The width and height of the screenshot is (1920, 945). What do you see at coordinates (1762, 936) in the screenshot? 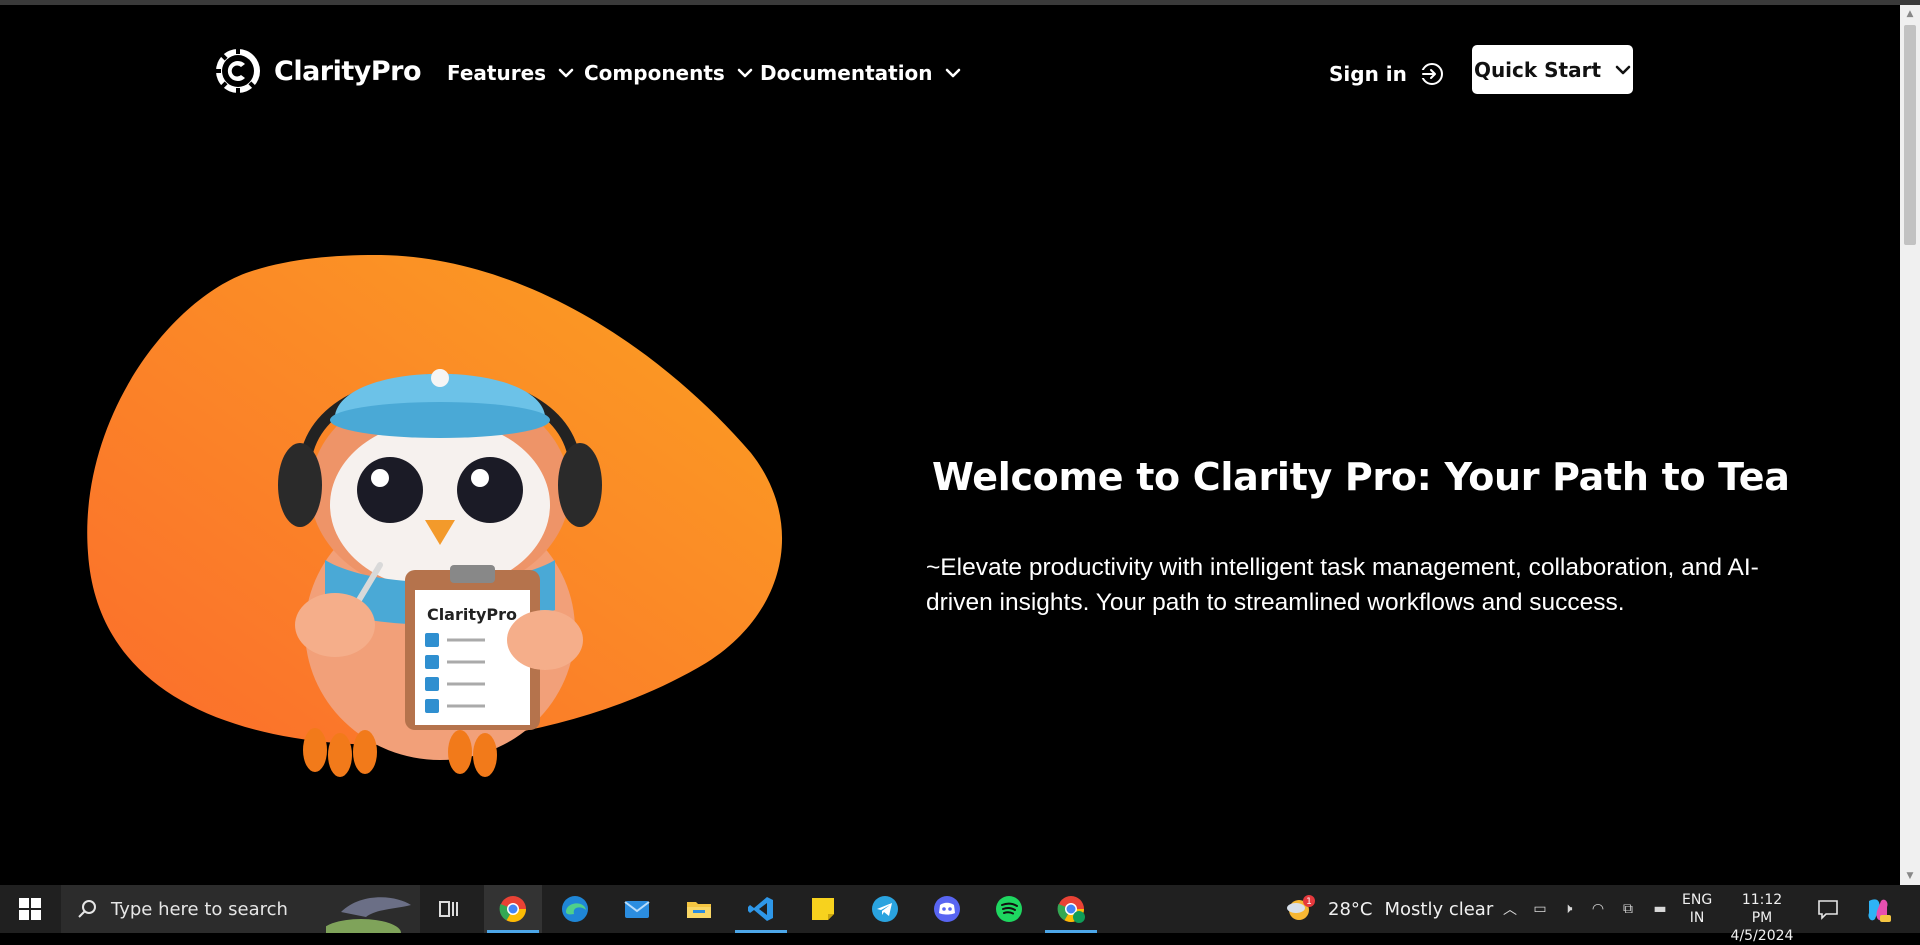
I see `clock-date: 4/5/2024` at bounding box center [1762, 936].